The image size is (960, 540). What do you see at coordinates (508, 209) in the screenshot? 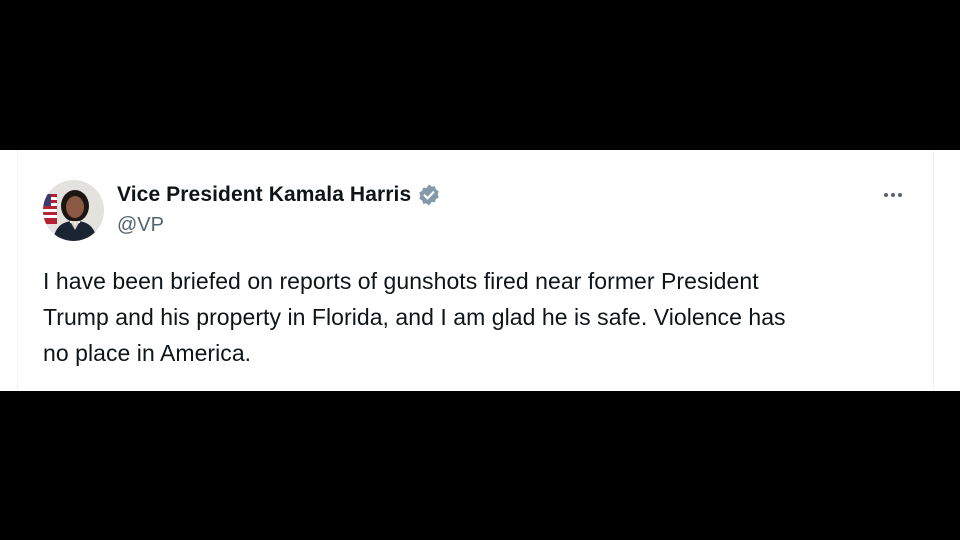
I see `tweet-header: Vice President Kamala Harris @VP` at bounding box center [508, 209].